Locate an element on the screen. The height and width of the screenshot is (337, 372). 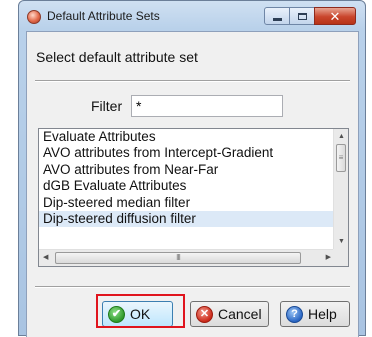
close-button: ✕ is located at coordinates (335, 16).